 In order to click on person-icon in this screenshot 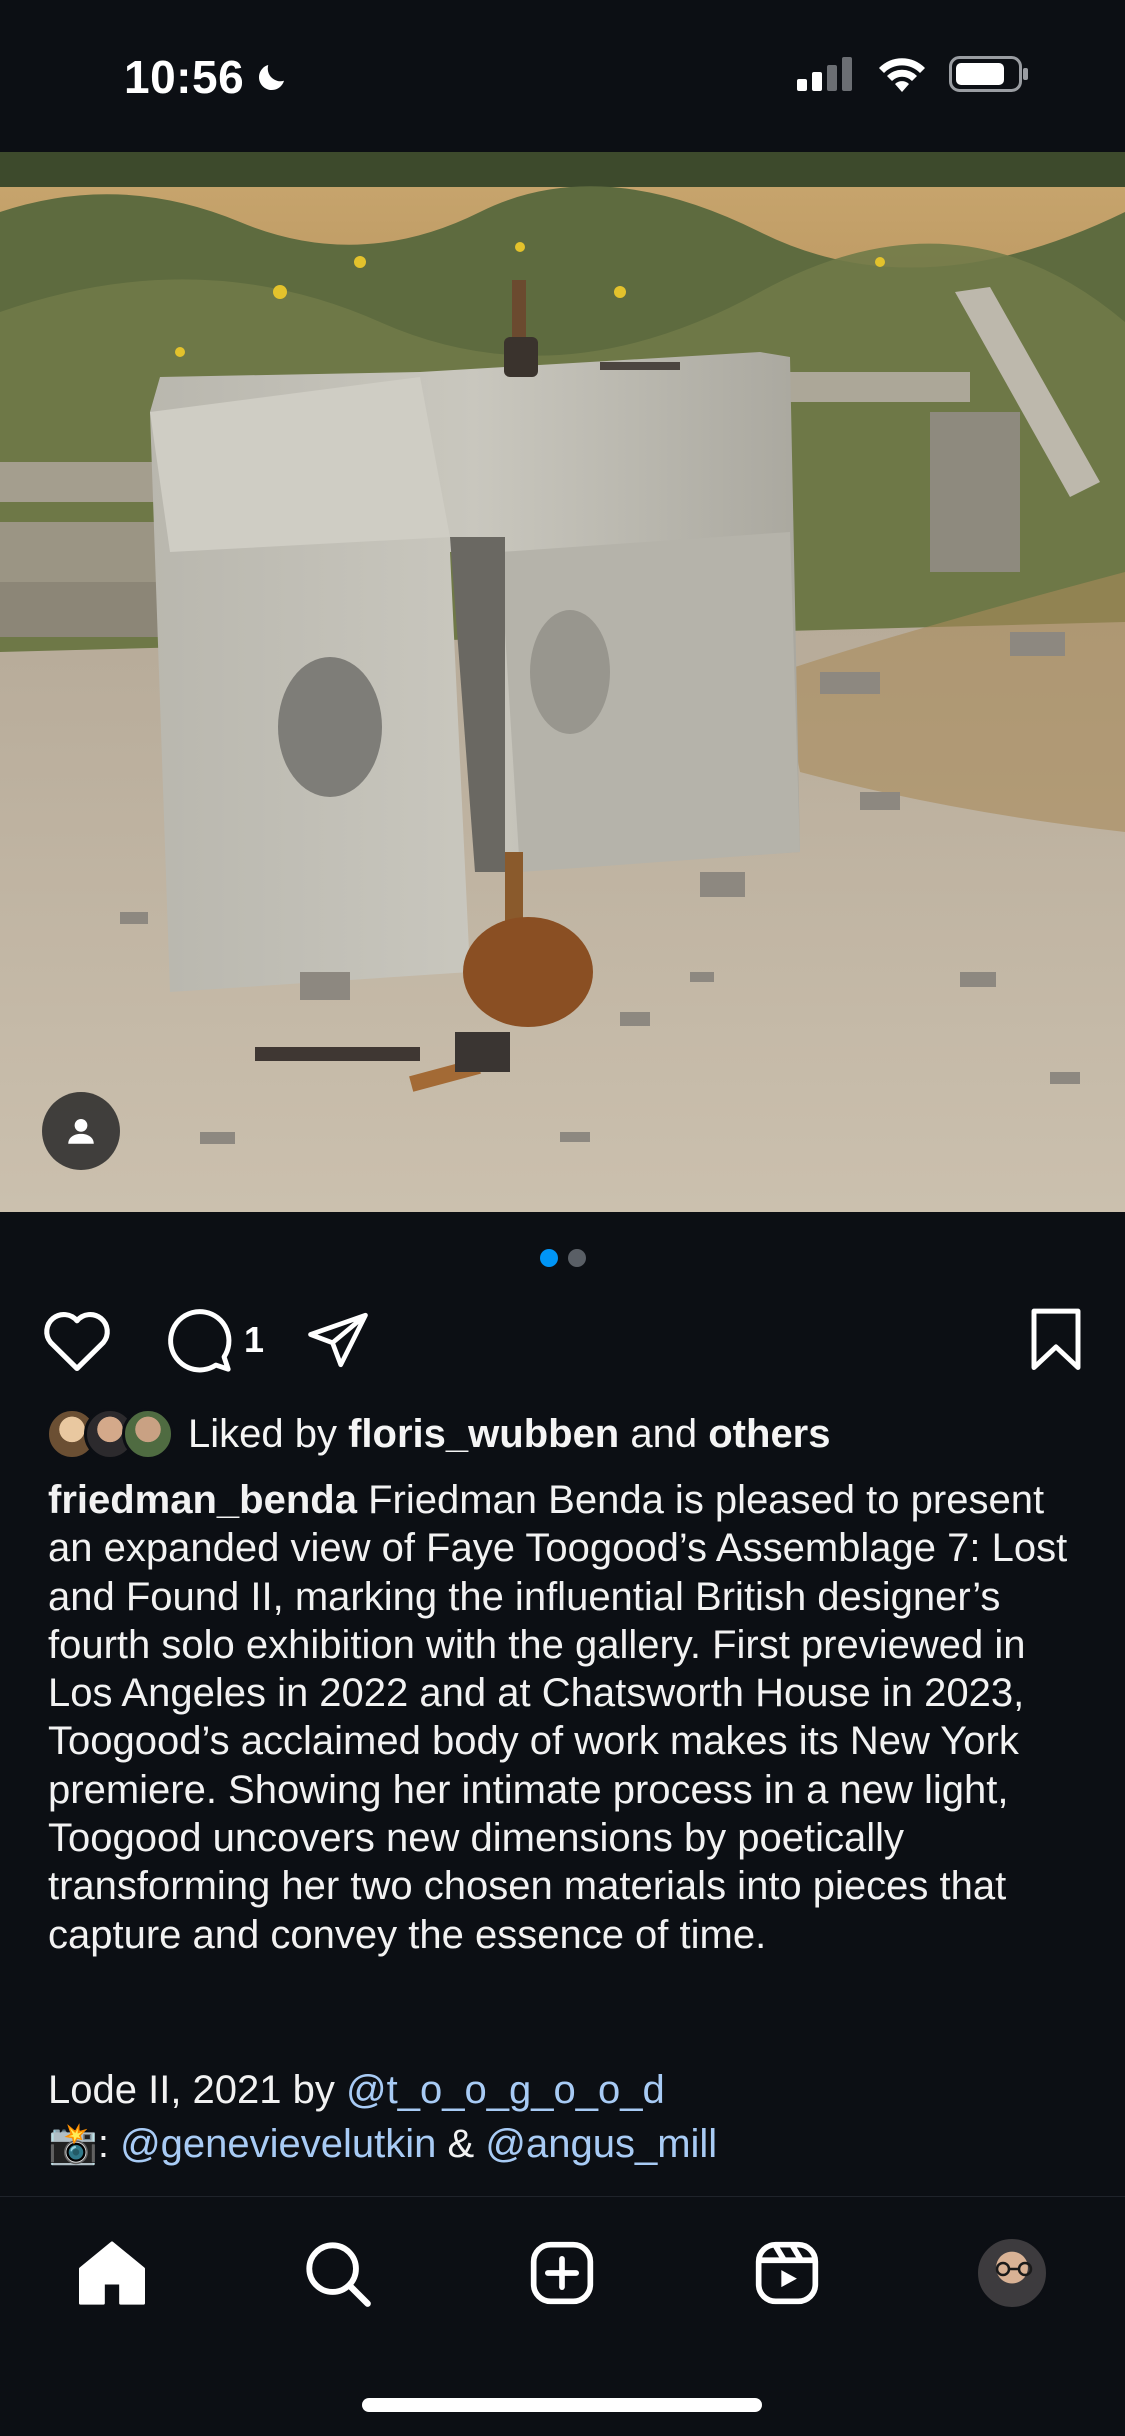, I will do `click(81, 1131)`.